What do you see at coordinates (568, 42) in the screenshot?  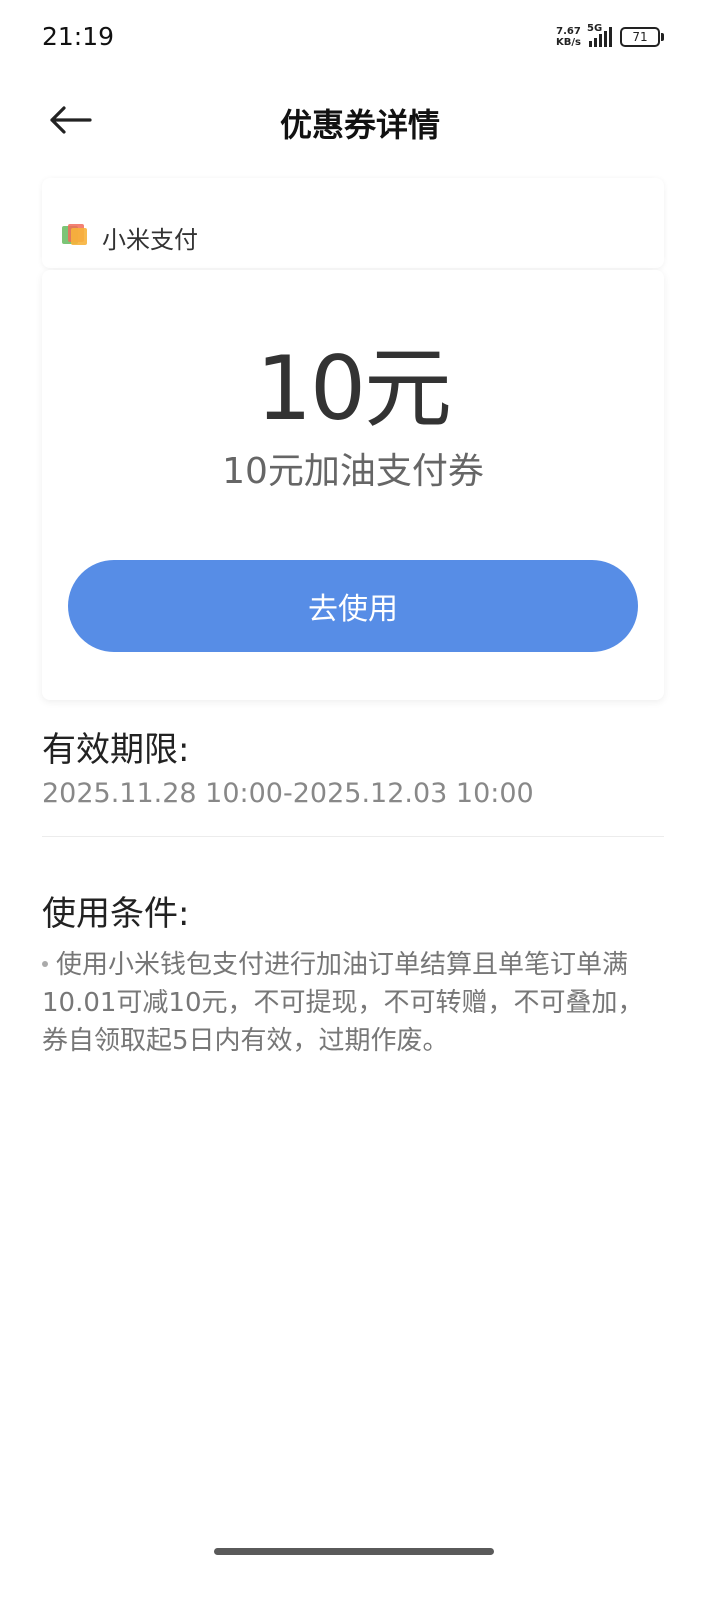 I see `network-speed-unit: KB/s` at bounding box center [568, 42].